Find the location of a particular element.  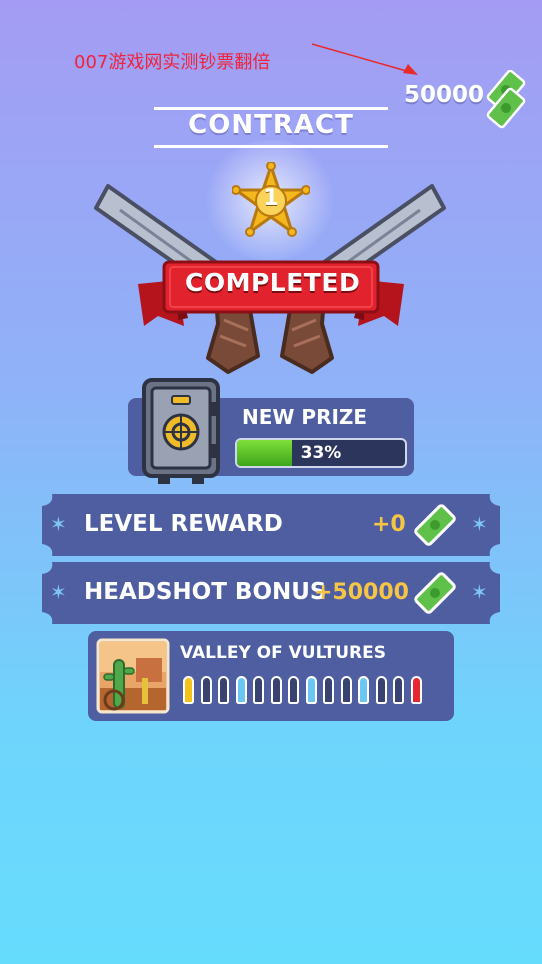

level-reward-value: +0 is located at coordinates (389, 524).